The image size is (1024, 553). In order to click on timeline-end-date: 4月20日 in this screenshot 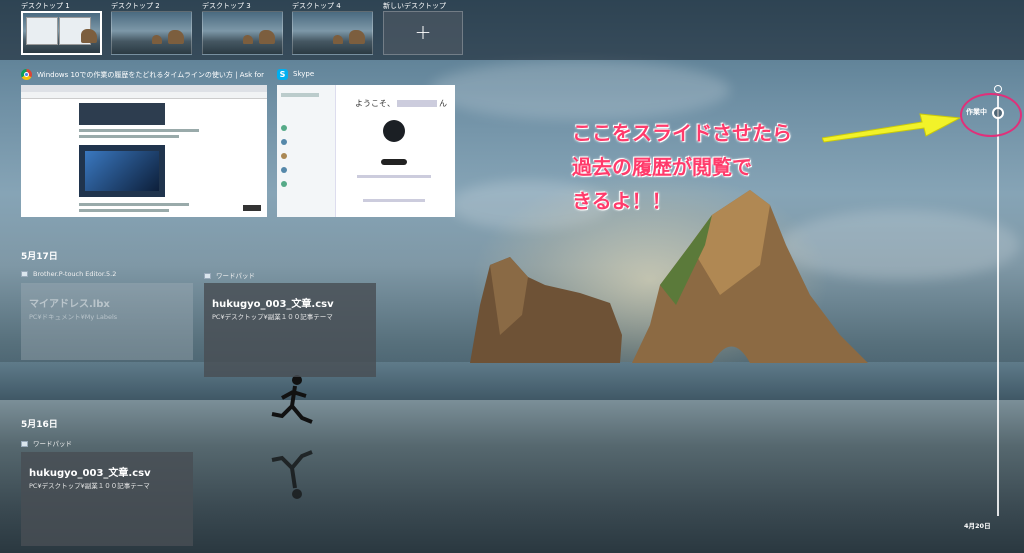, I will do `click(977, 526)`.